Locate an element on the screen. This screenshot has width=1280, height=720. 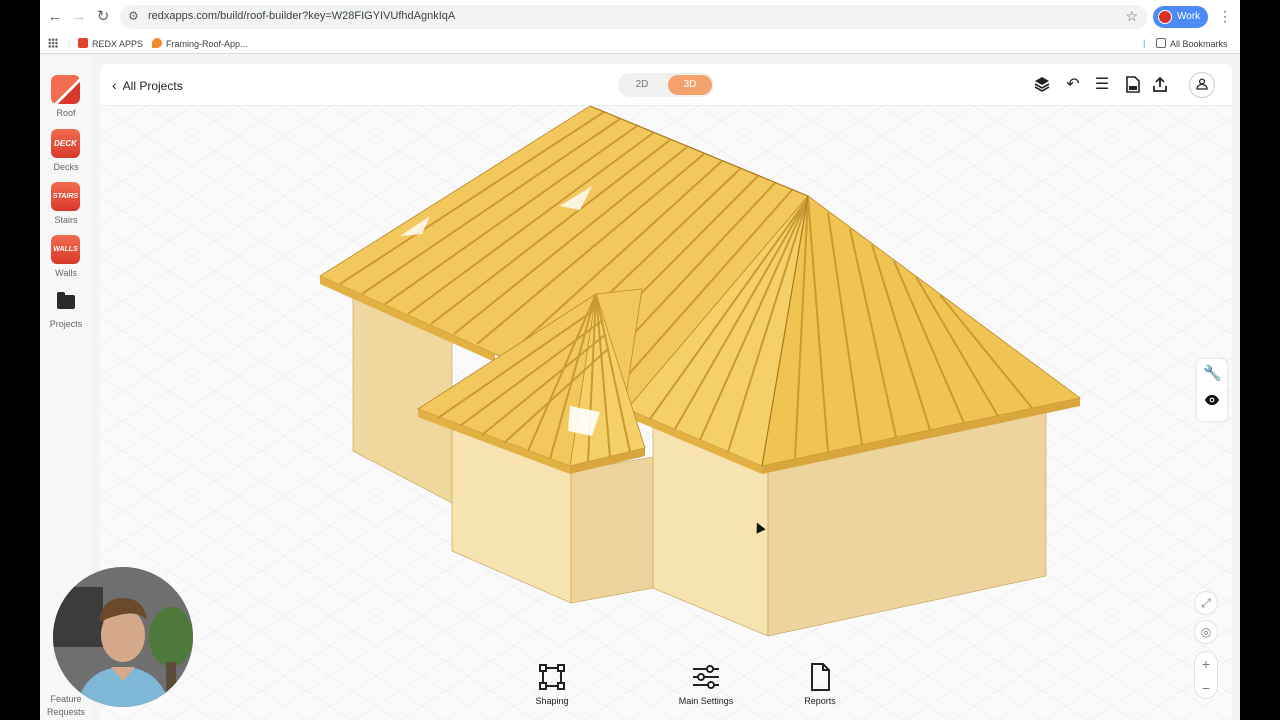
apps-grid-icon is located at coordinates (53, 43).